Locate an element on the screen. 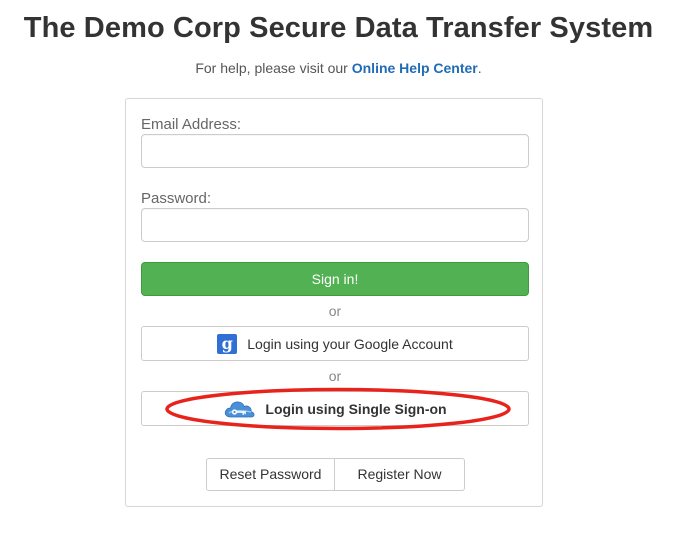  or-separator-2: or is located at coordinates (335, 376).